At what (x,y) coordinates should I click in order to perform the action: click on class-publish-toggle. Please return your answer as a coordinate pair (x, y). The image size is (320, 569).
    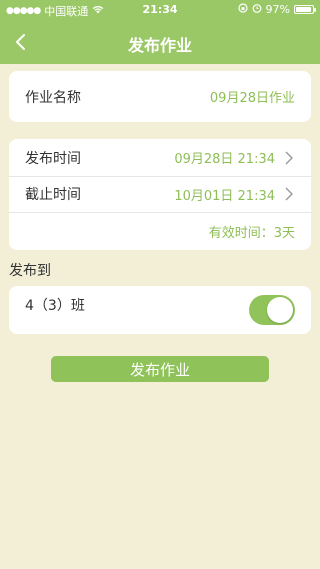
    Looking at the image, I should click on (272, 310).